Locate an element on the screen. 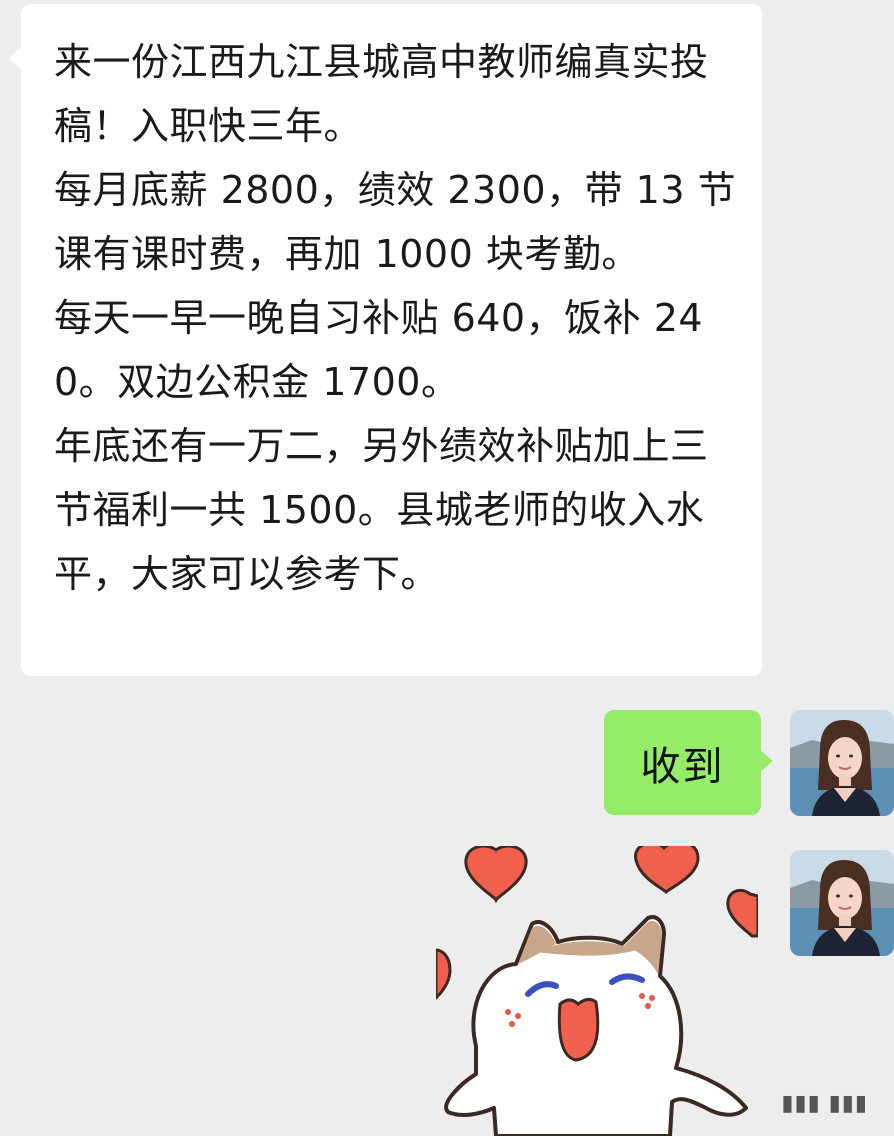 Image resolution: width=894 pixels, height=1136 pixels. cat-sticker-icon is located at coordinates (597, 991).